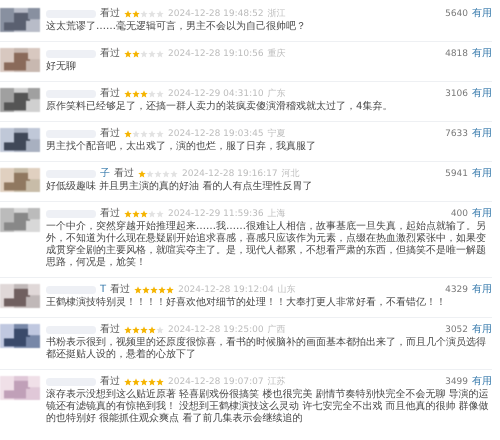 The image size is (500, 440). I want to click on vote-count: 7633, so click(456, 134).